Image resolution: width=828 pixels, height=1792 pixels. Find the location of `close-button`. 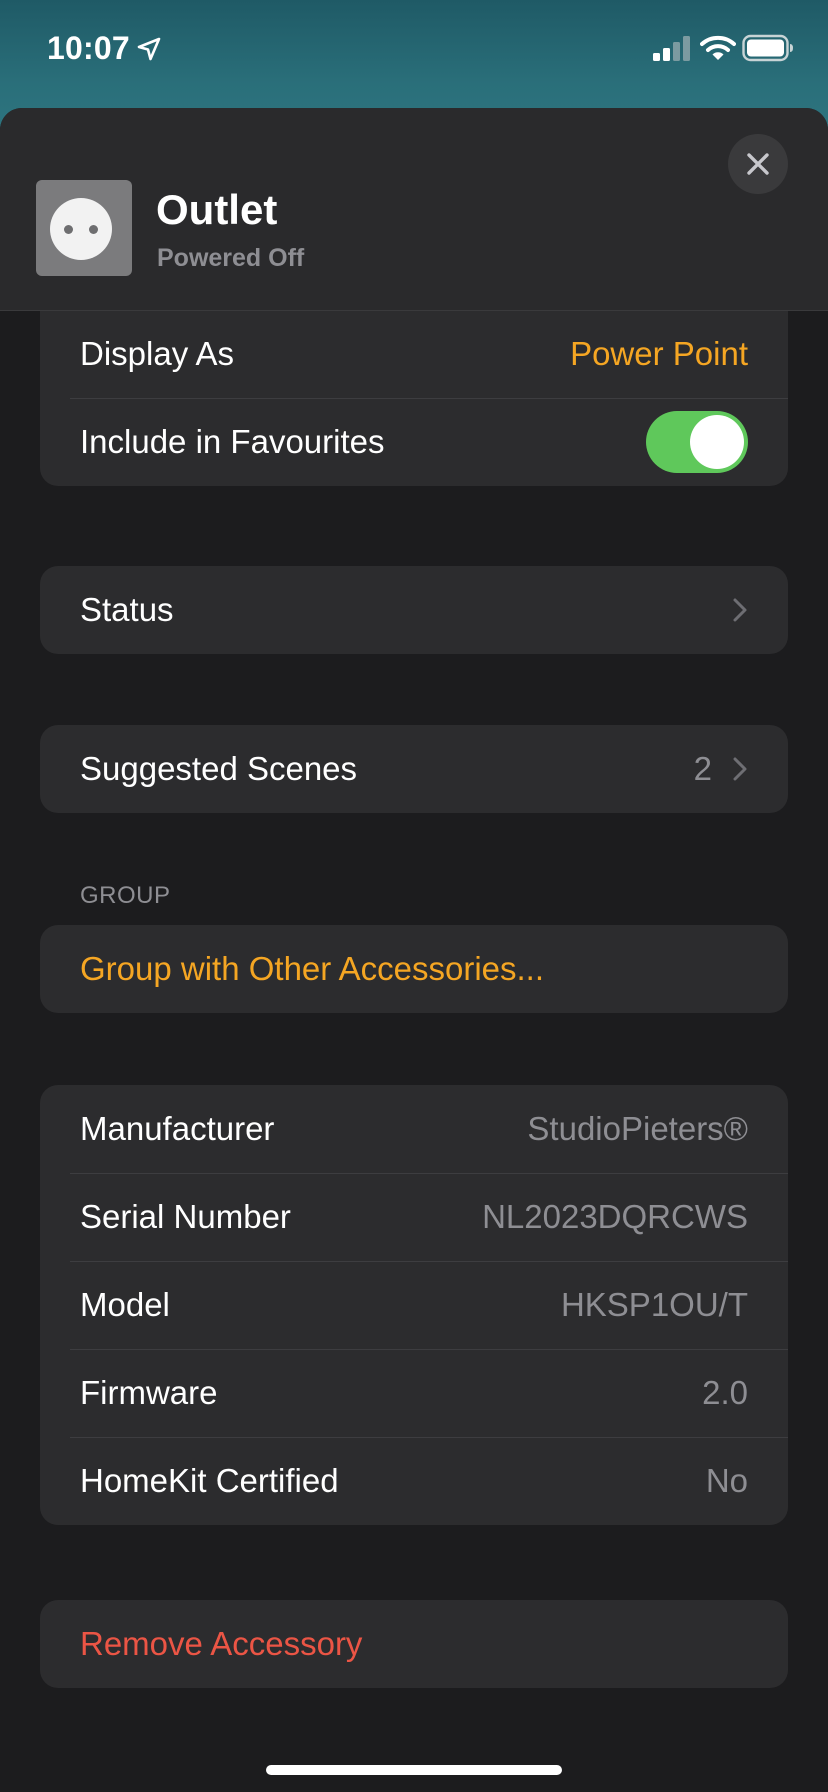

close-button is located at coordinates (758, 164).